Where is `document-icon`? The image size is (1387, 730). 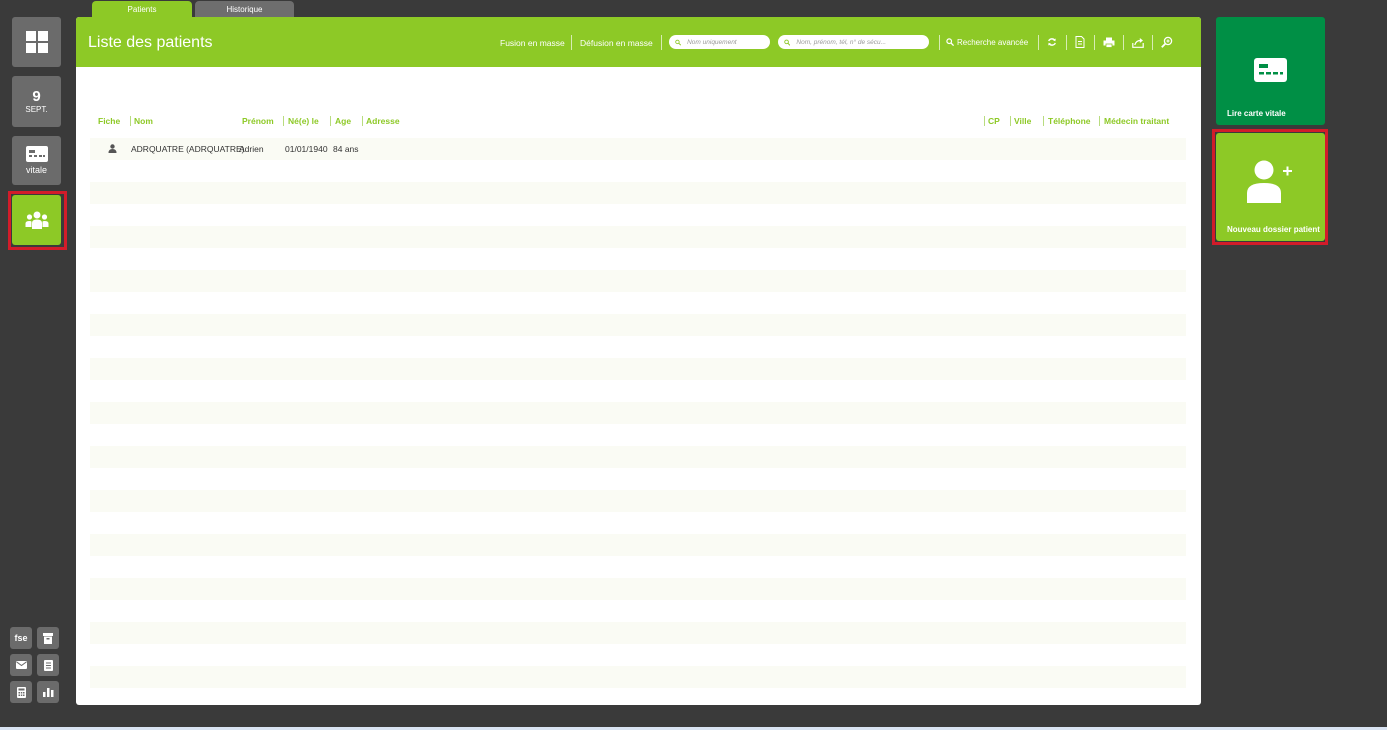 document-icon is located at coordinates (48, 665).